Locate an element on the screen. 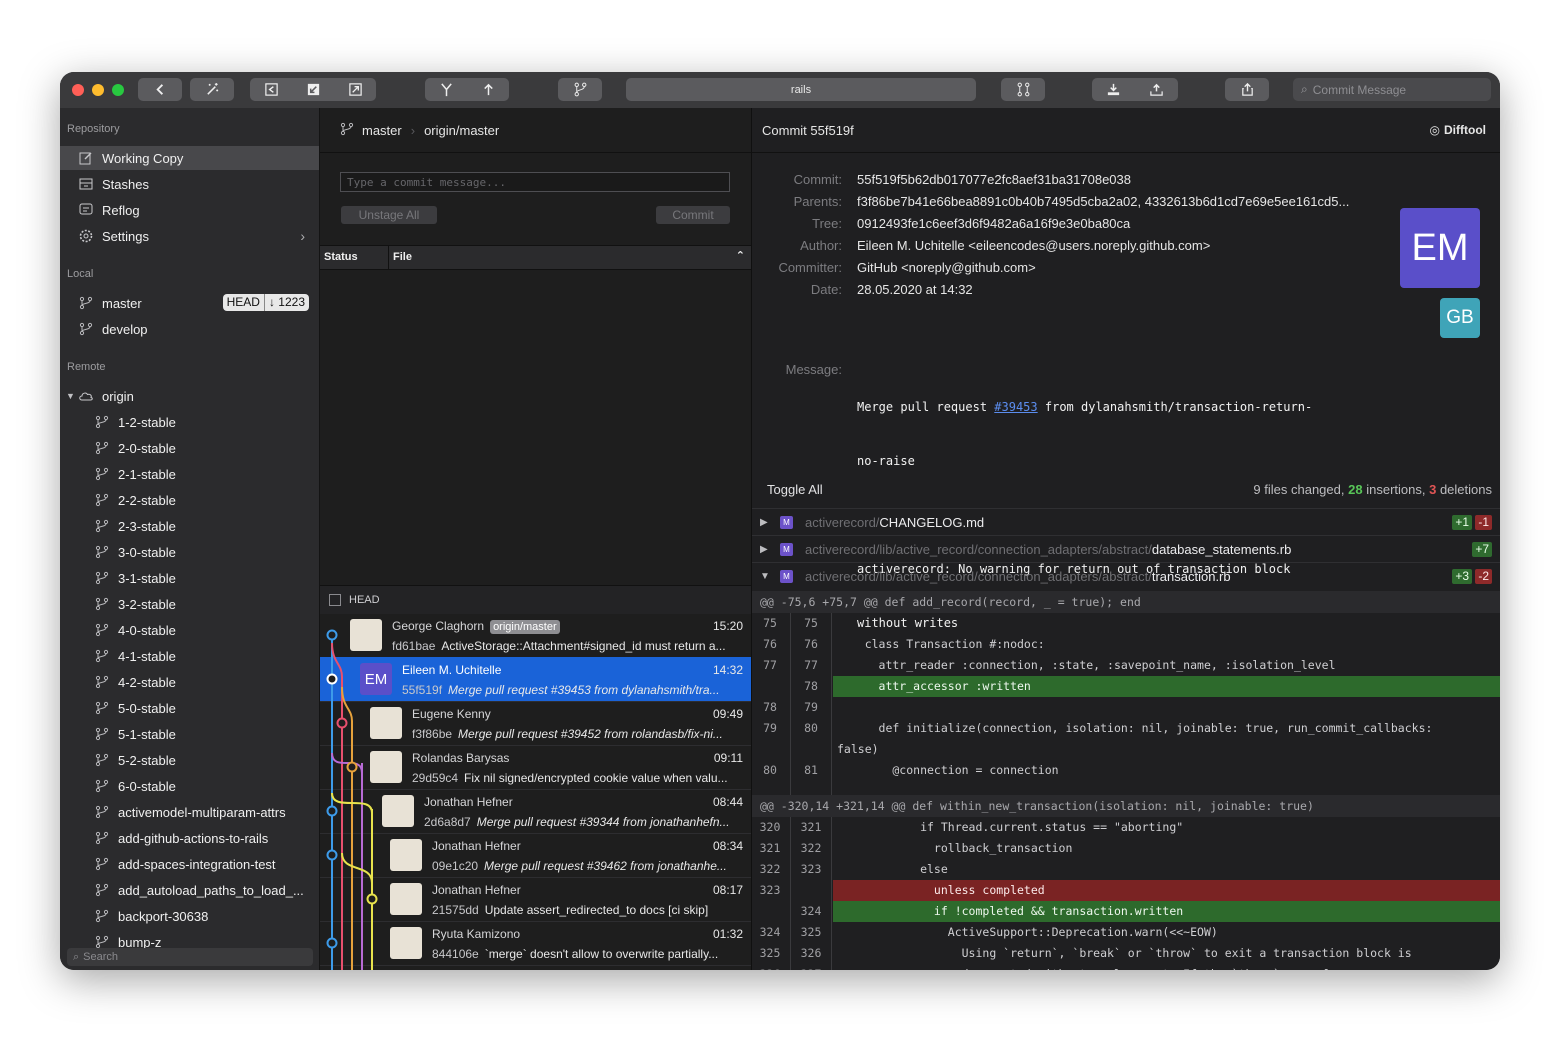  commit-time: 08:44 is located at coordinates (727, 802).